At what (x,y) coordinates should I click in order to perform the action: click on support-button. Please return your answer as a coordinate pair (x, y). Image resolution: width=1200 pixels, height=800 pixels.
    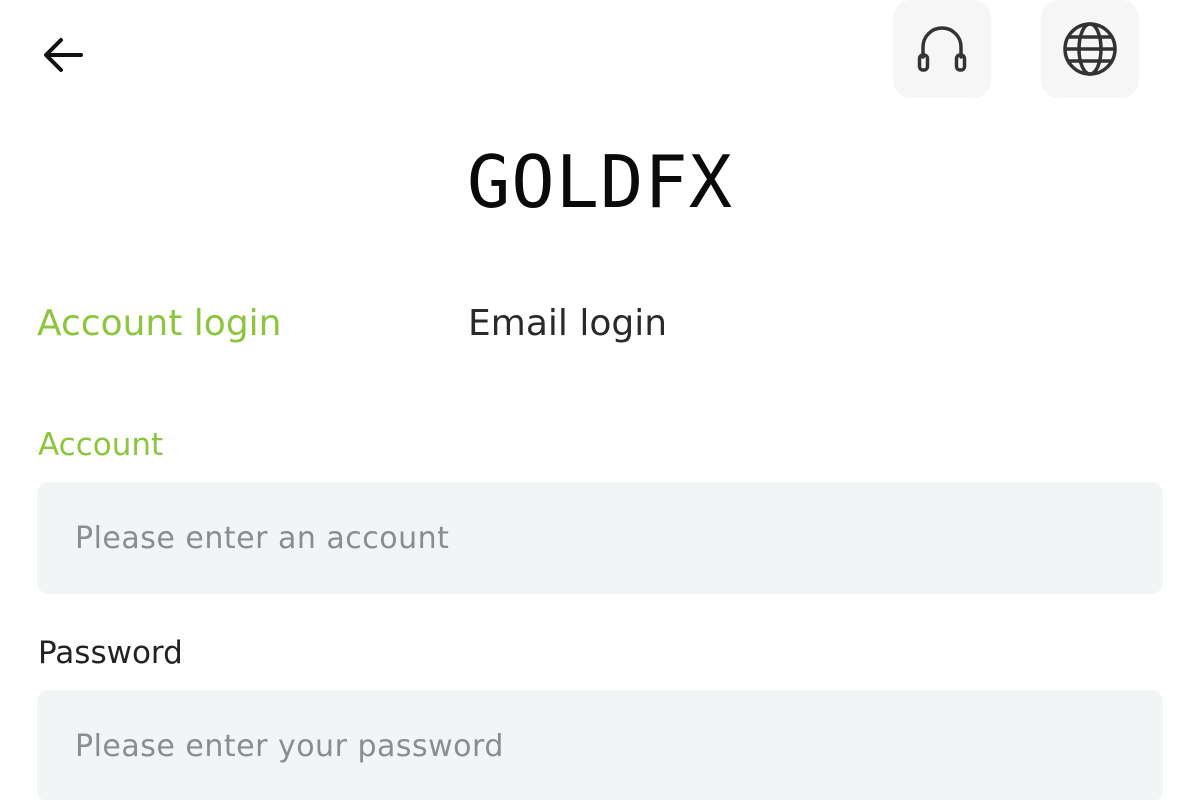
    Looking at the image, I should click on (942, 49).